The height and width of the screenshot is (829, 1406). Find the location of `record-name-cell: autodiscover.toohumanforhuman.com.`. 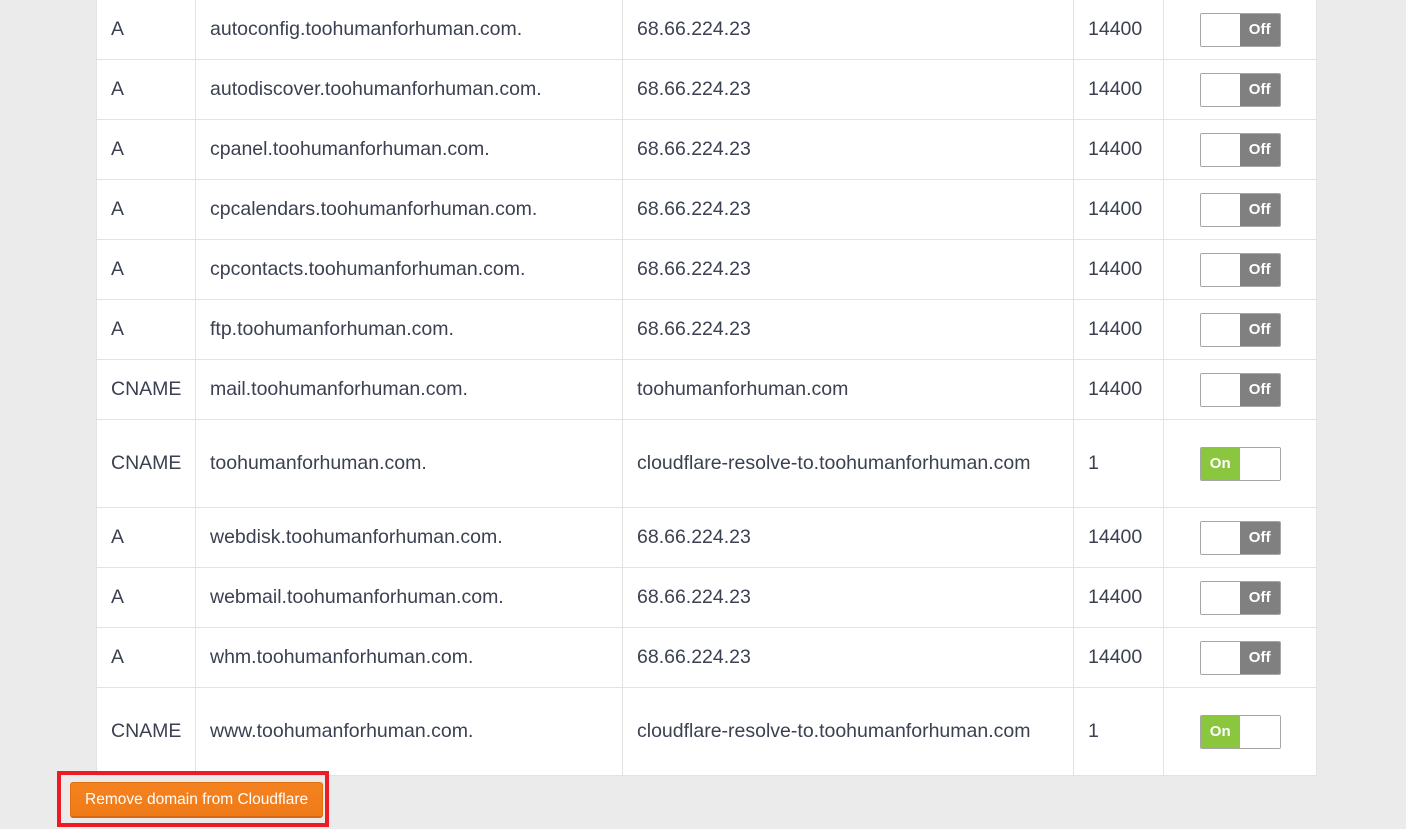

record-name-cell: autodiscover.toohumanforhuman.com. is located at coordinates (409, 89).